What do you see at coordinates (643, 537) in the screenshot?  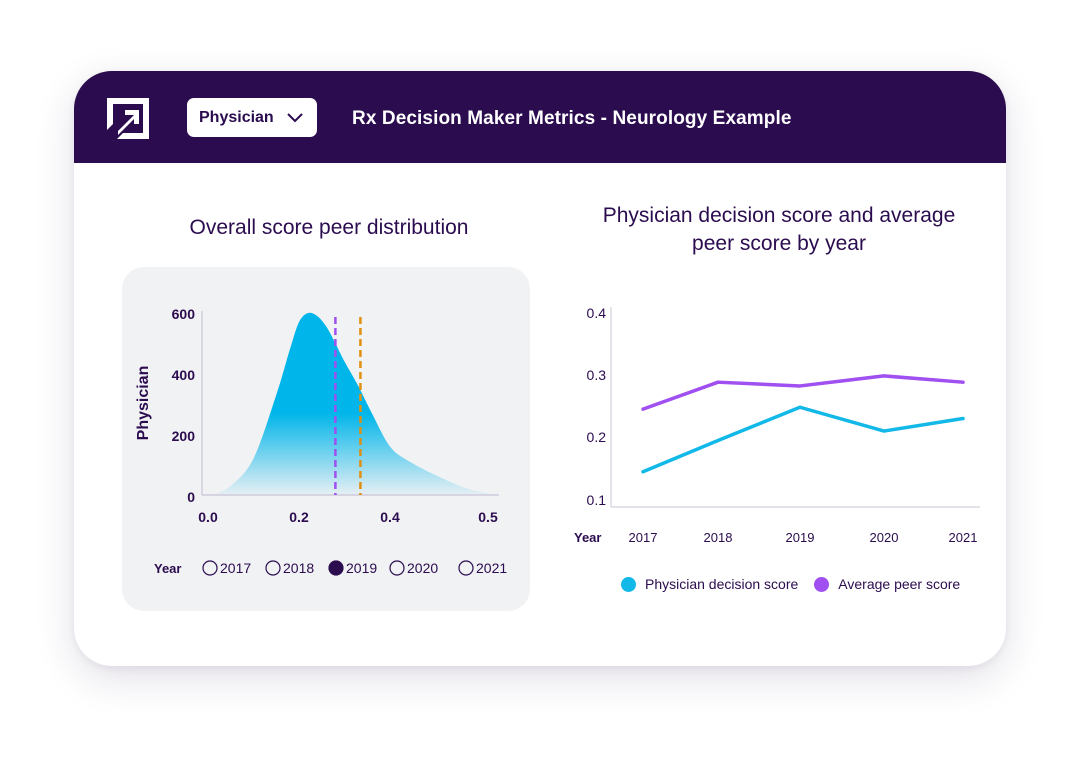 I see `x-tick-label: 2017` at bounding box center [643, 537].